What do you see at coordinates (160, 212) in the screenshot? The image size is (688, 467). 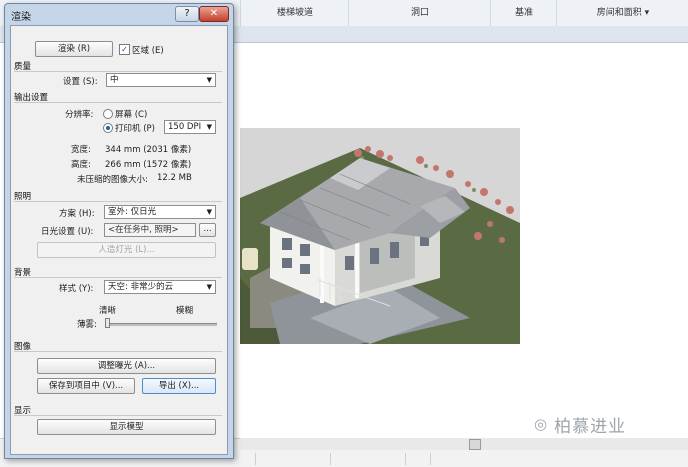 I see `lighting-scheme-select: 室外: 仅日光 ▼` at bounding box center [160, 212].